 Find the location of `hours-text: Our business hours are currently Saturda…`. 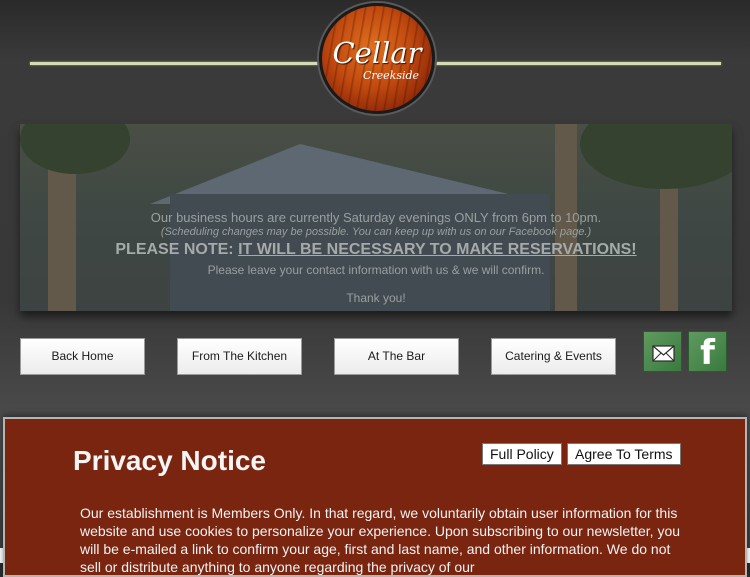

hours-text: Our business hours are currently Saturda… is located at coordinates (376, 217).